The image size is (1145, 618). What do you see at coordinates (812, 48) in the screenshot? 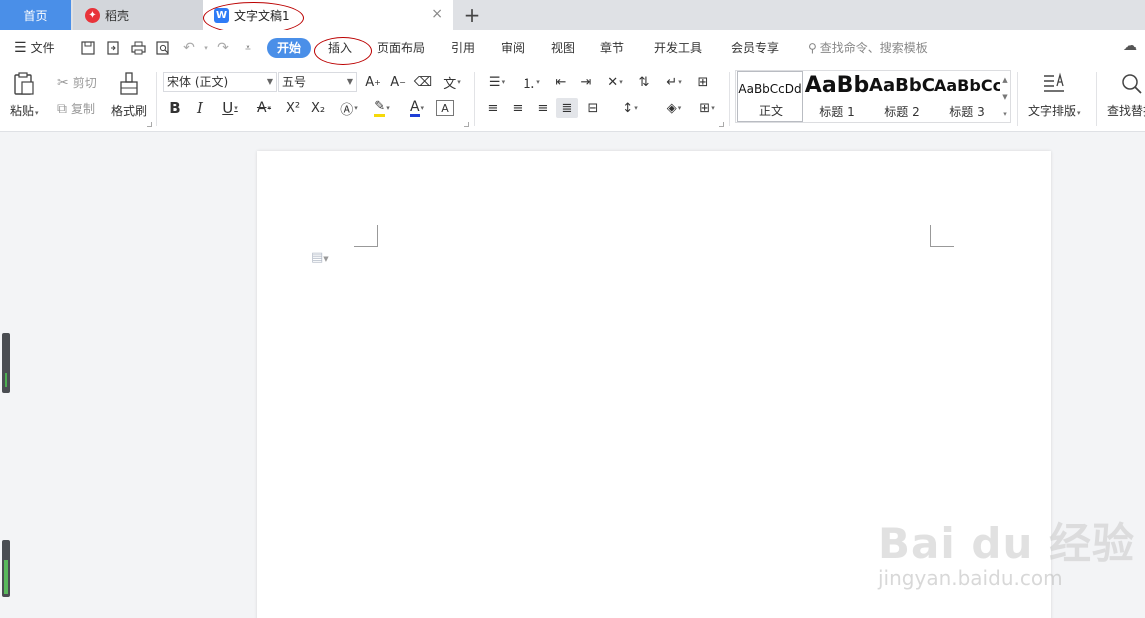
I see `search-icon: ⚲` at bounding box center [812, 48].